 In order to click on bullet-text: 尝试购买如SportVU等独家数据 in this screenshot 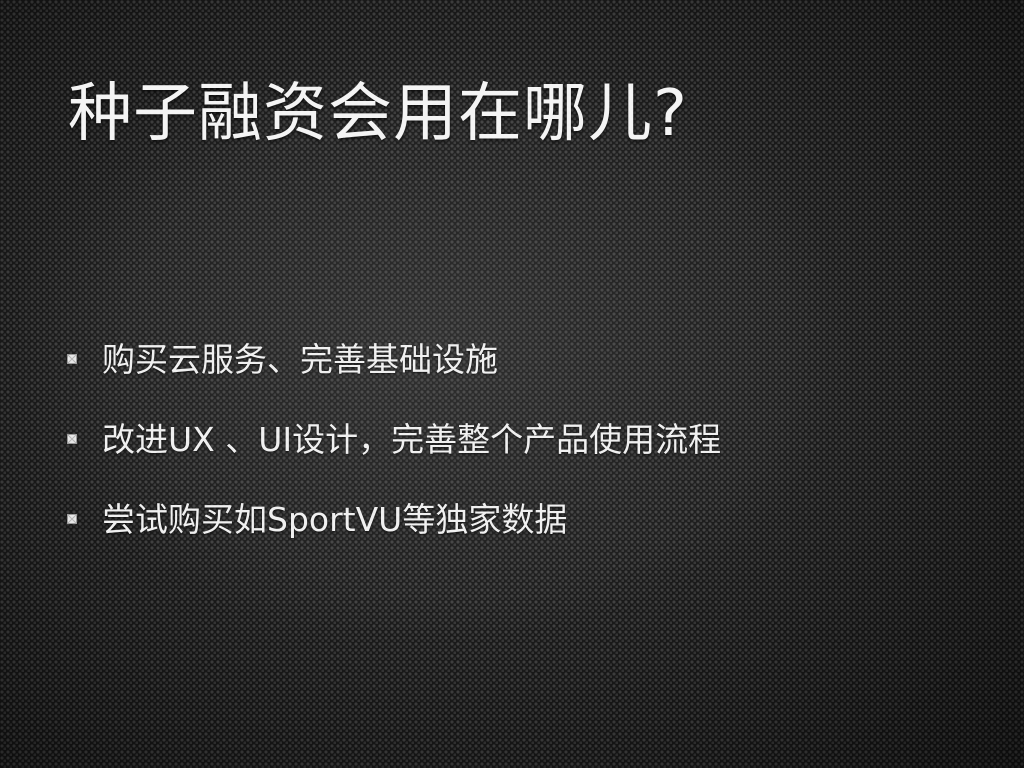, I will do `click(335, 519)`.